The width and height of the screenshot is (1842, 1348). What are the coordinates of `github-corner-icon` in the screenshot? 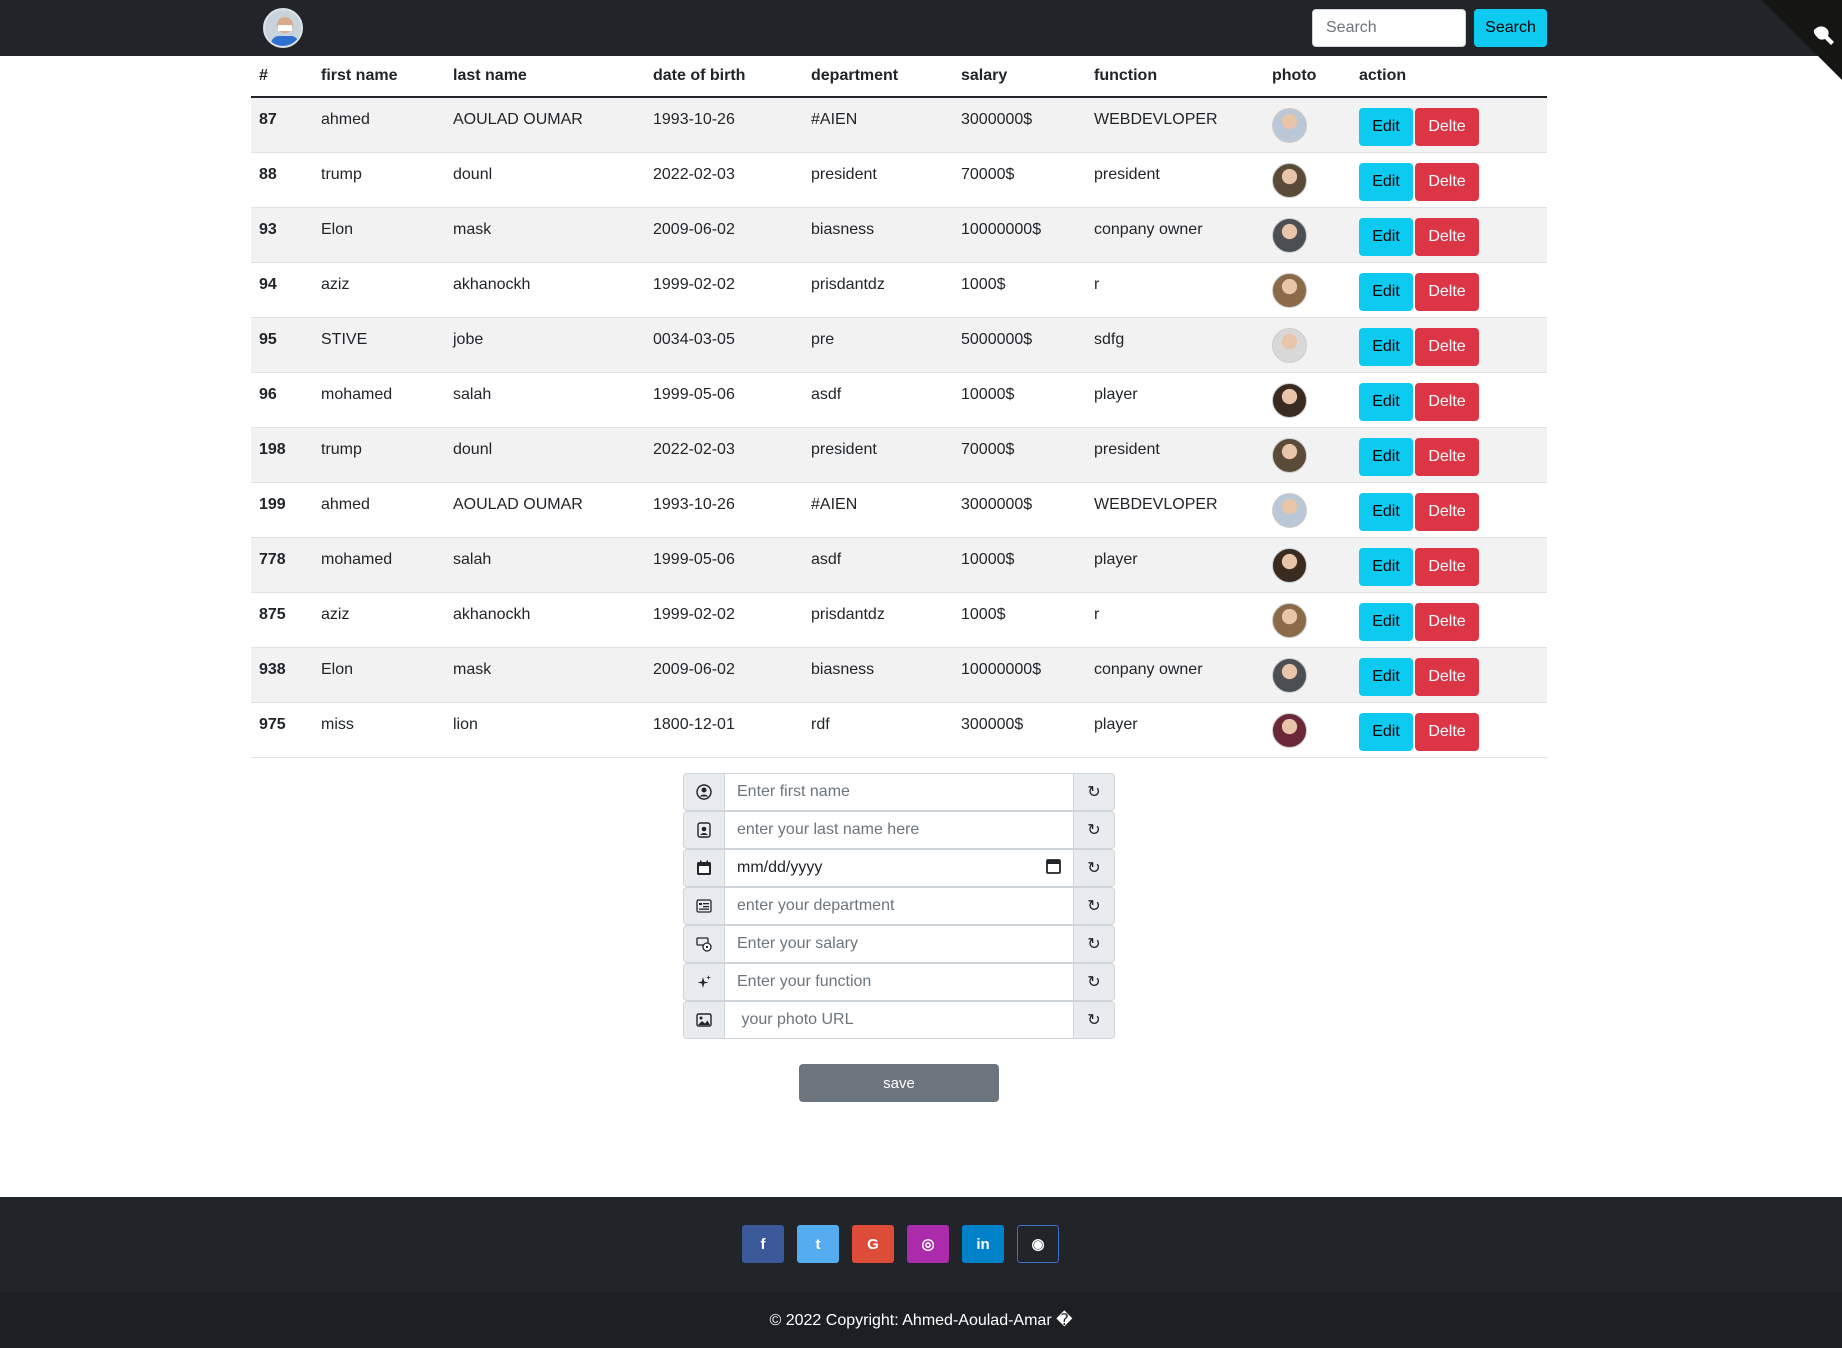 It's located at (1802, 40).